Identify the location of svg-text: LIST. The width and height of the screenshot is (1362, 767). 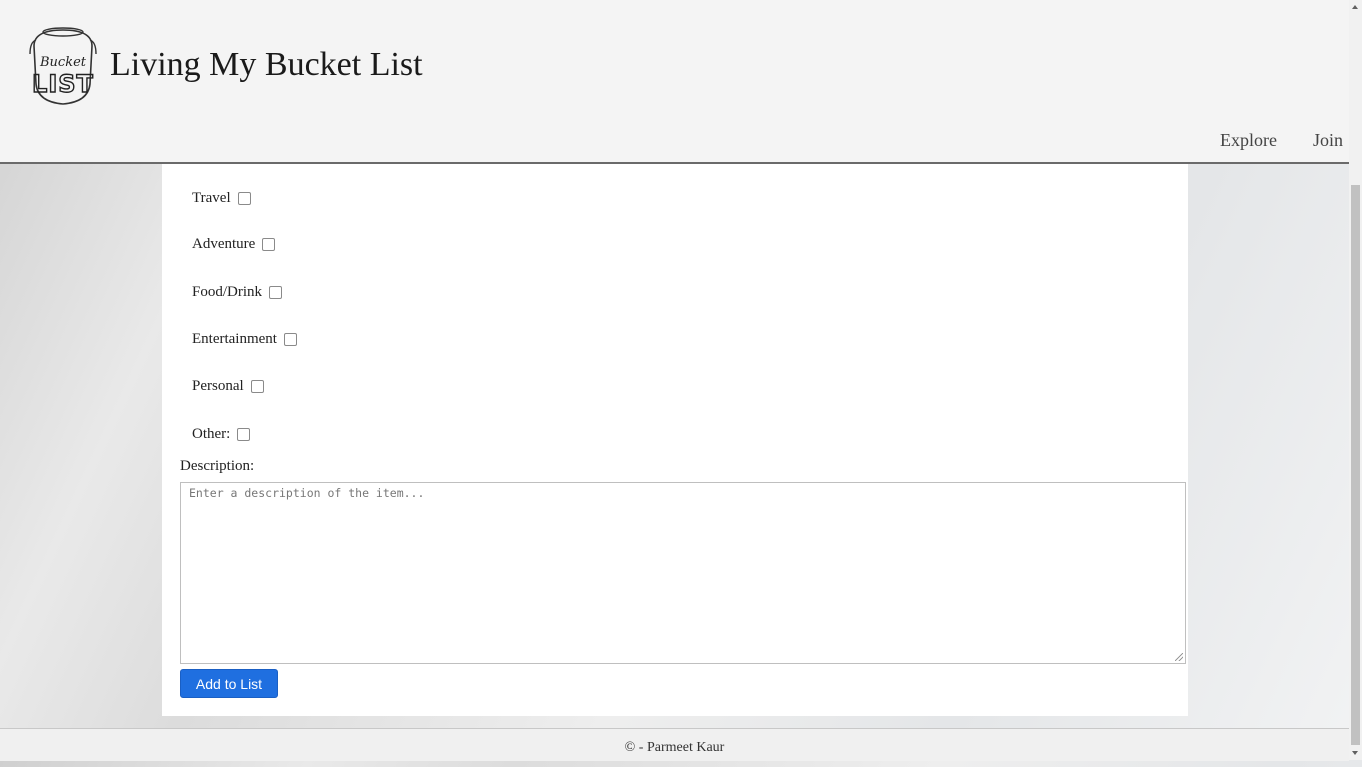
(63, 84).